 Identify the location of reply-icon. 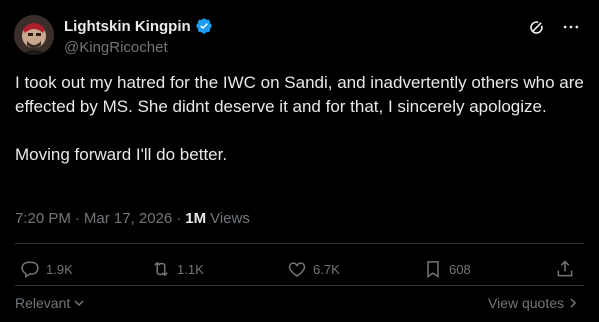
(30, 269).